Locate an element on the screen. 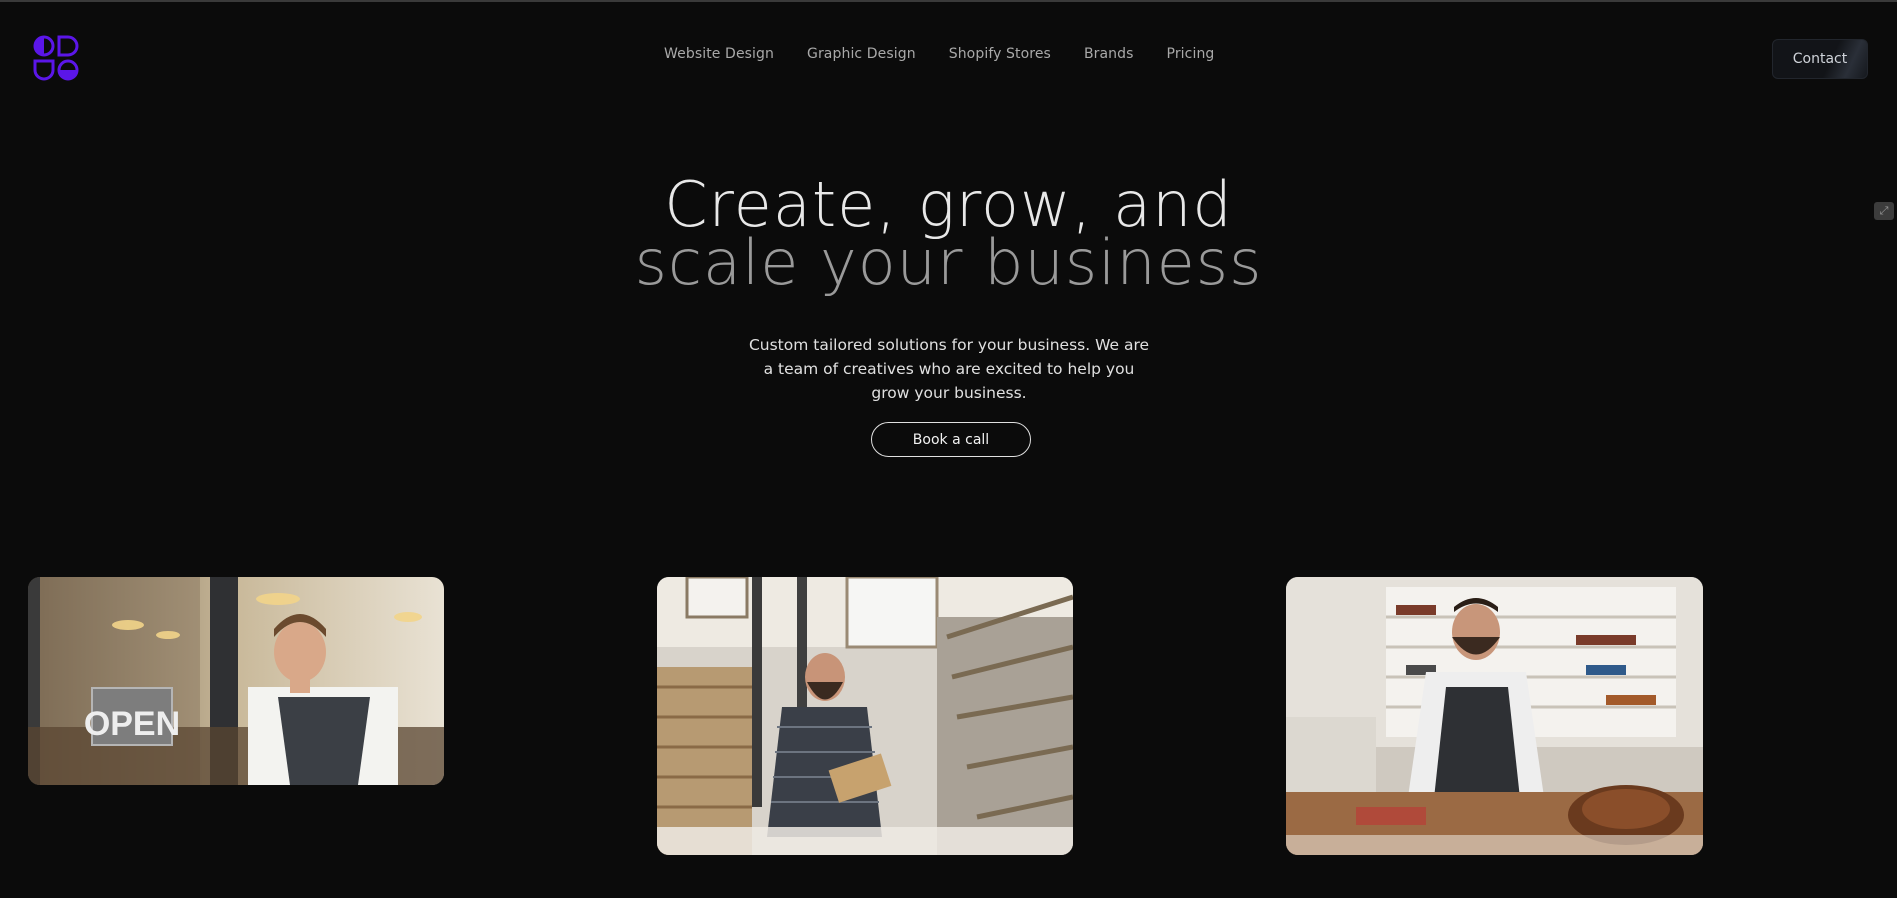 The height and width of the screenshot is (898, 1897). nav-graphic-design: Graphic Design is located at coordinates (861, 54).